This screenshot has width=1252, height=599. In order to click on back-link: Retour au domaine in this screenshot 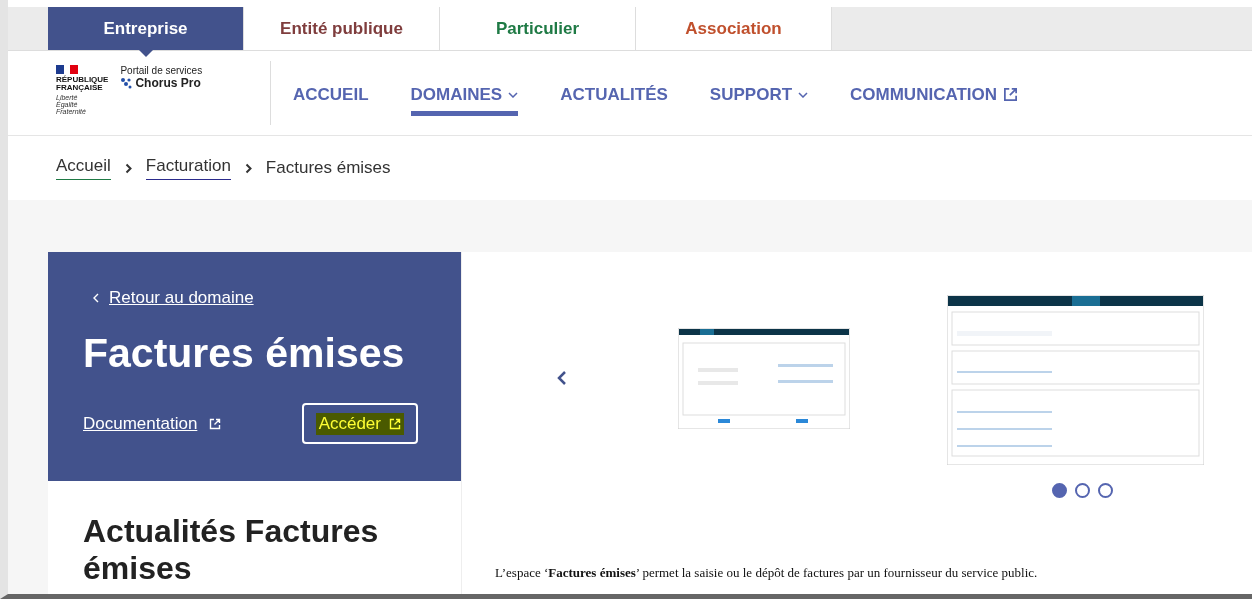, I will do `click(254, 298)`.